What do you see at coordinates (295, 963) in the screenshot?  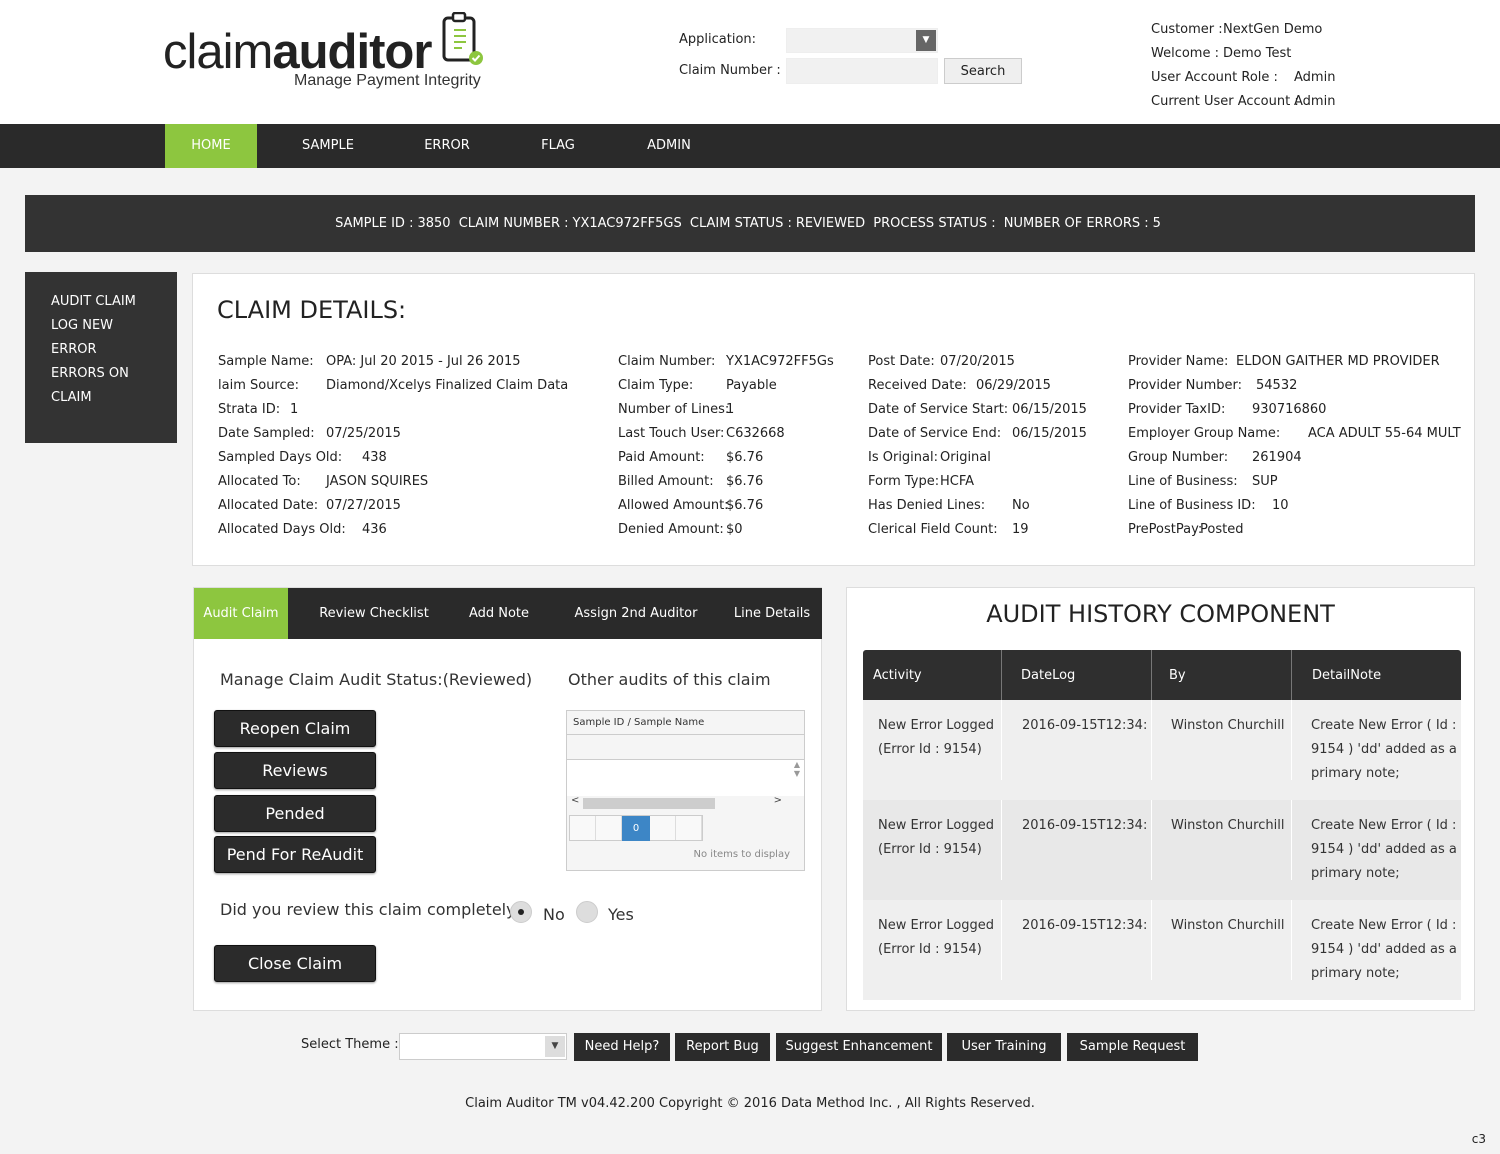 I see `close-claim-button: Close Claim` at bounding box center [295, 963].